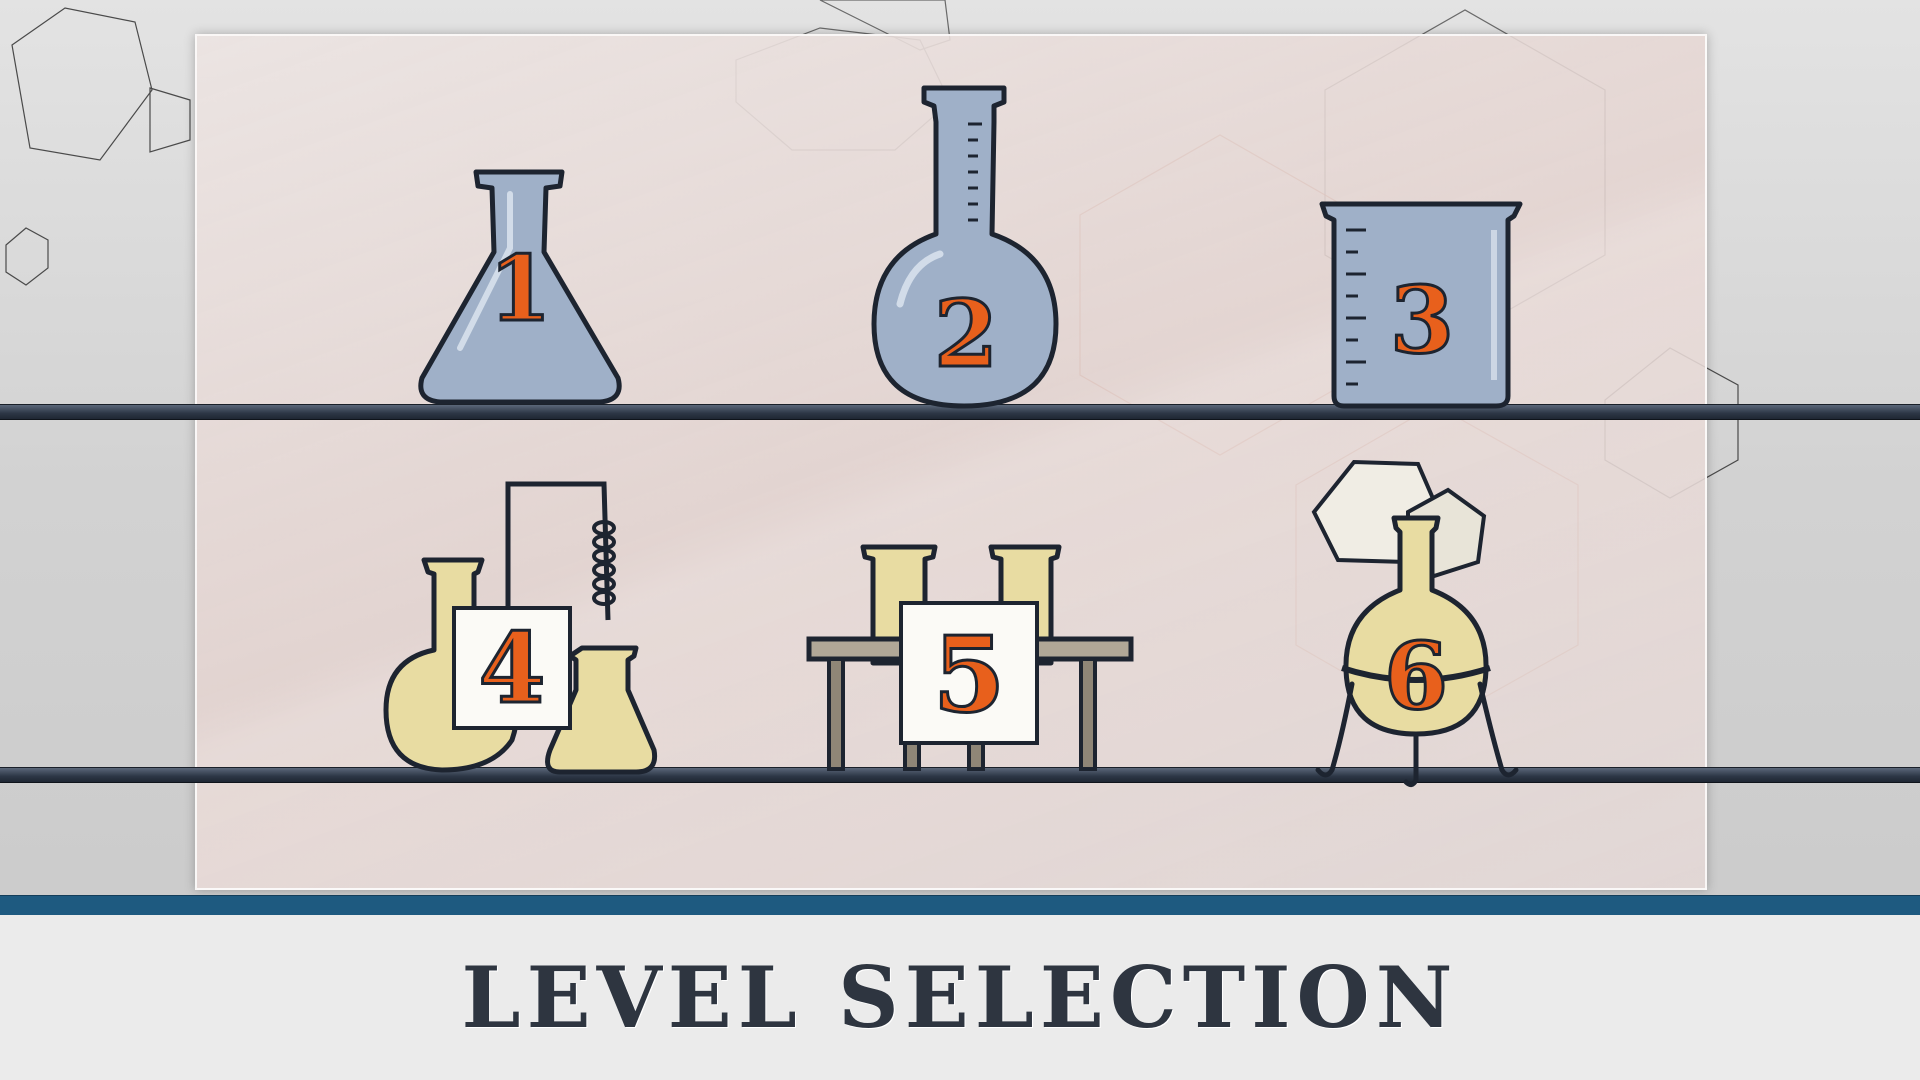 The width and height of the screenshot is (1920, 1080). I want to click on test-tube-rack-icon: 5, so click(970, 657).